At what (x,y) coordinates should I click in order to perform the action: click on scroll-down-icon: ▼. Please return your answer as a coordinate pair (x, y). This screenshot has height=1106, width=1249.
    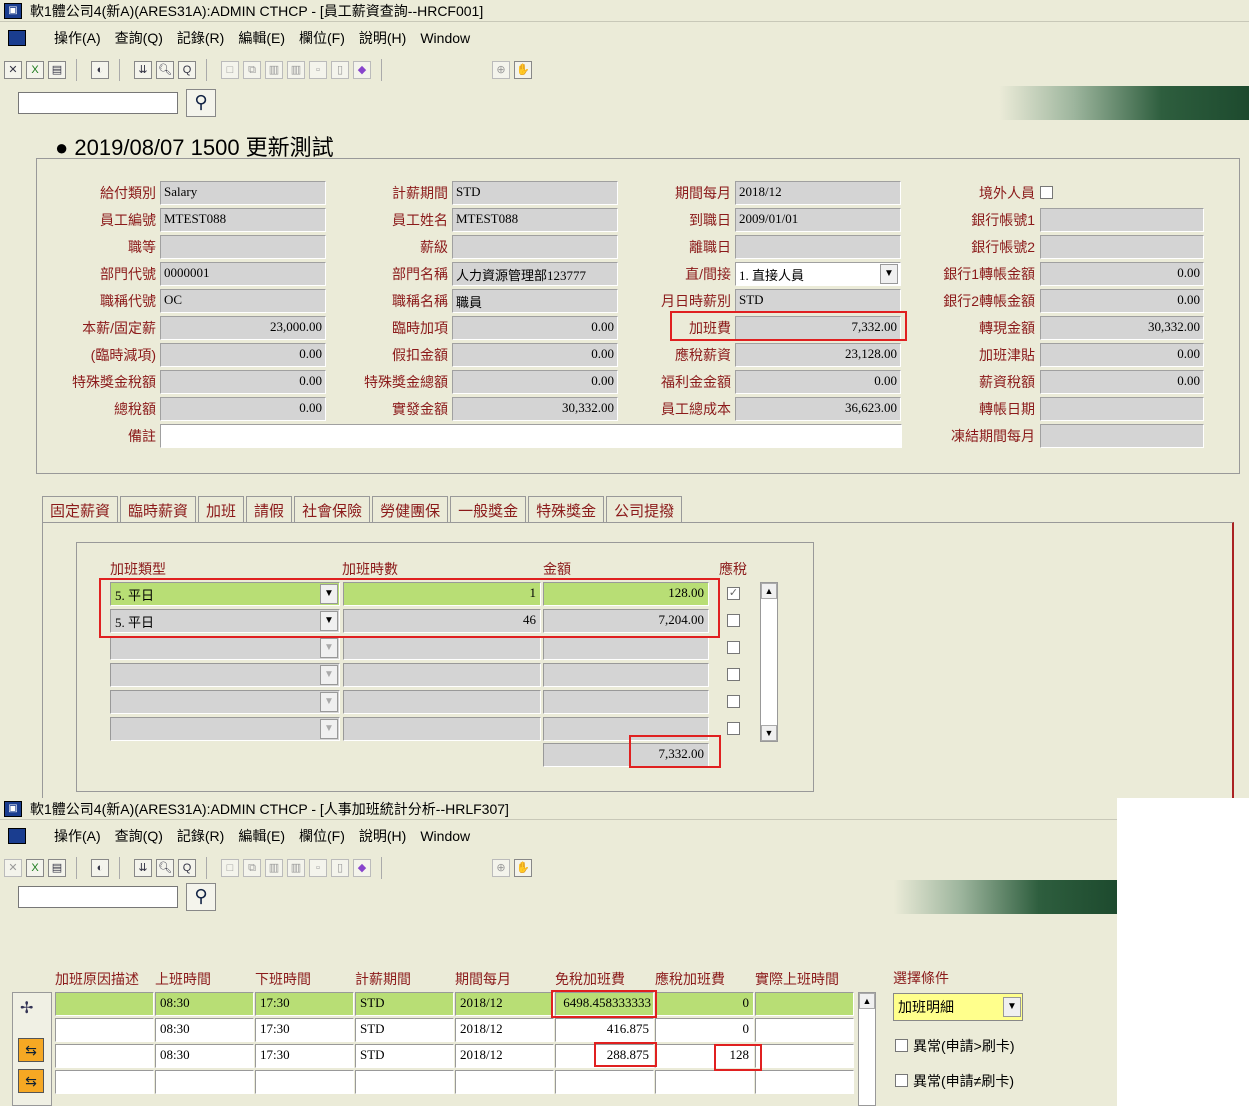
    Looking at the image, I should click on (769, 733).